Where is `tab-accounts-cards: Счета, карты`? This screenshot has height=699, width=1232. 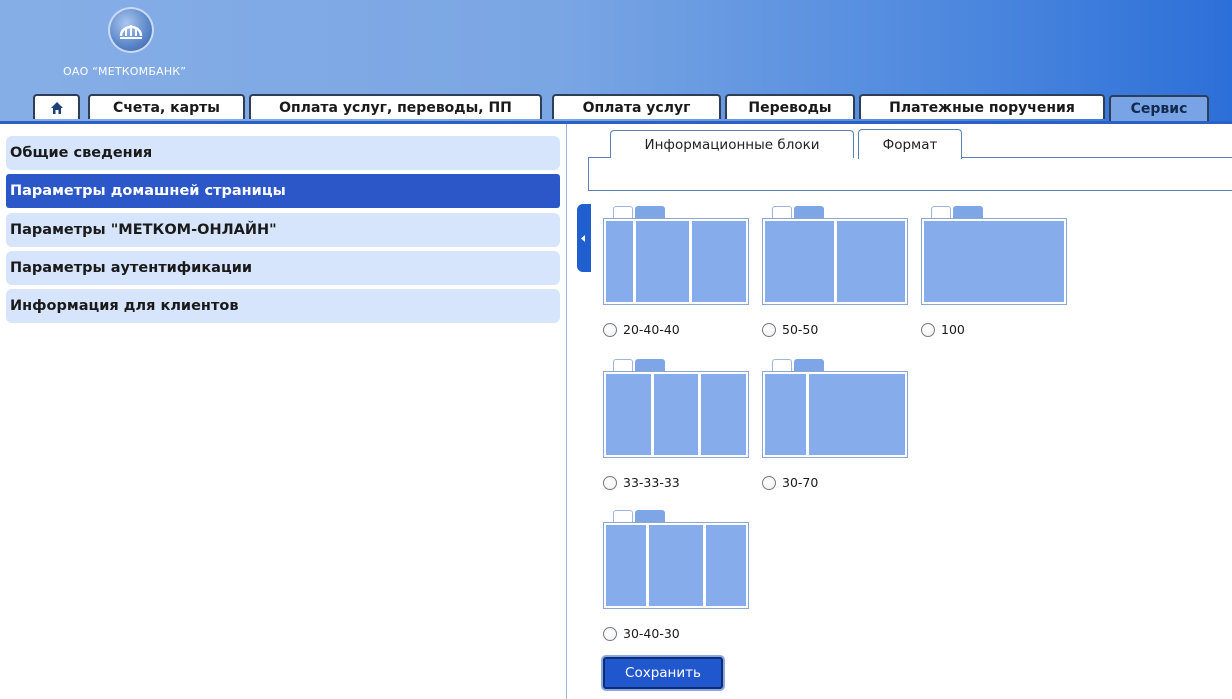
tab-accounts-cards: Счета, карты is located at coordinates (166, 106).